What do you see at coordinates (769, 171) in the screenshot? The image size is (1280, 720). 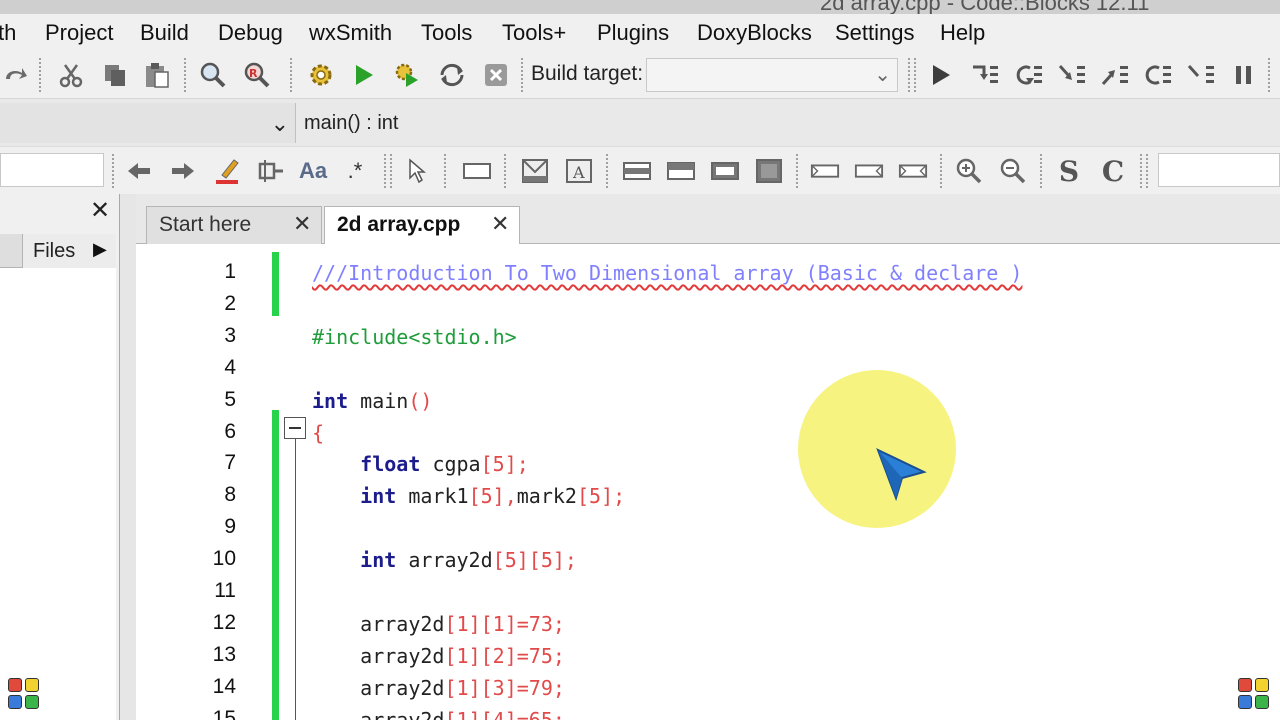 I see `align-full-icon` at bounding box center [769, 171].